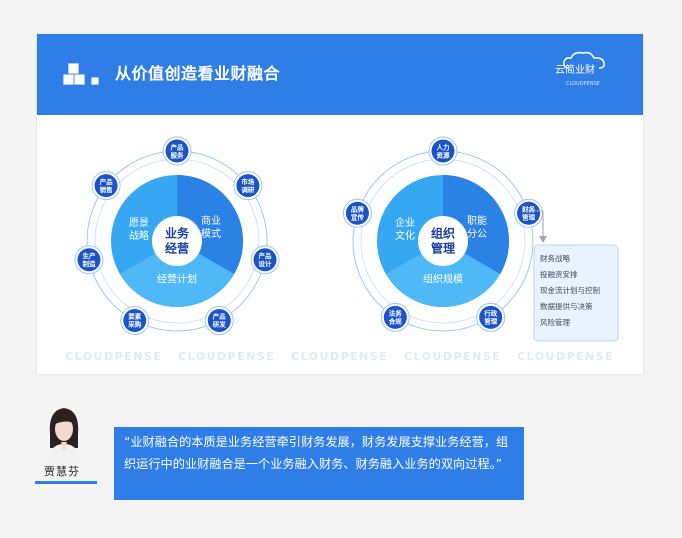 This screenshot has height=538, width=682. What do you see at coordinates (444, 150) in the screenshot?
I see `org-node-label: 人力资源` at bounding box center [444, 150].